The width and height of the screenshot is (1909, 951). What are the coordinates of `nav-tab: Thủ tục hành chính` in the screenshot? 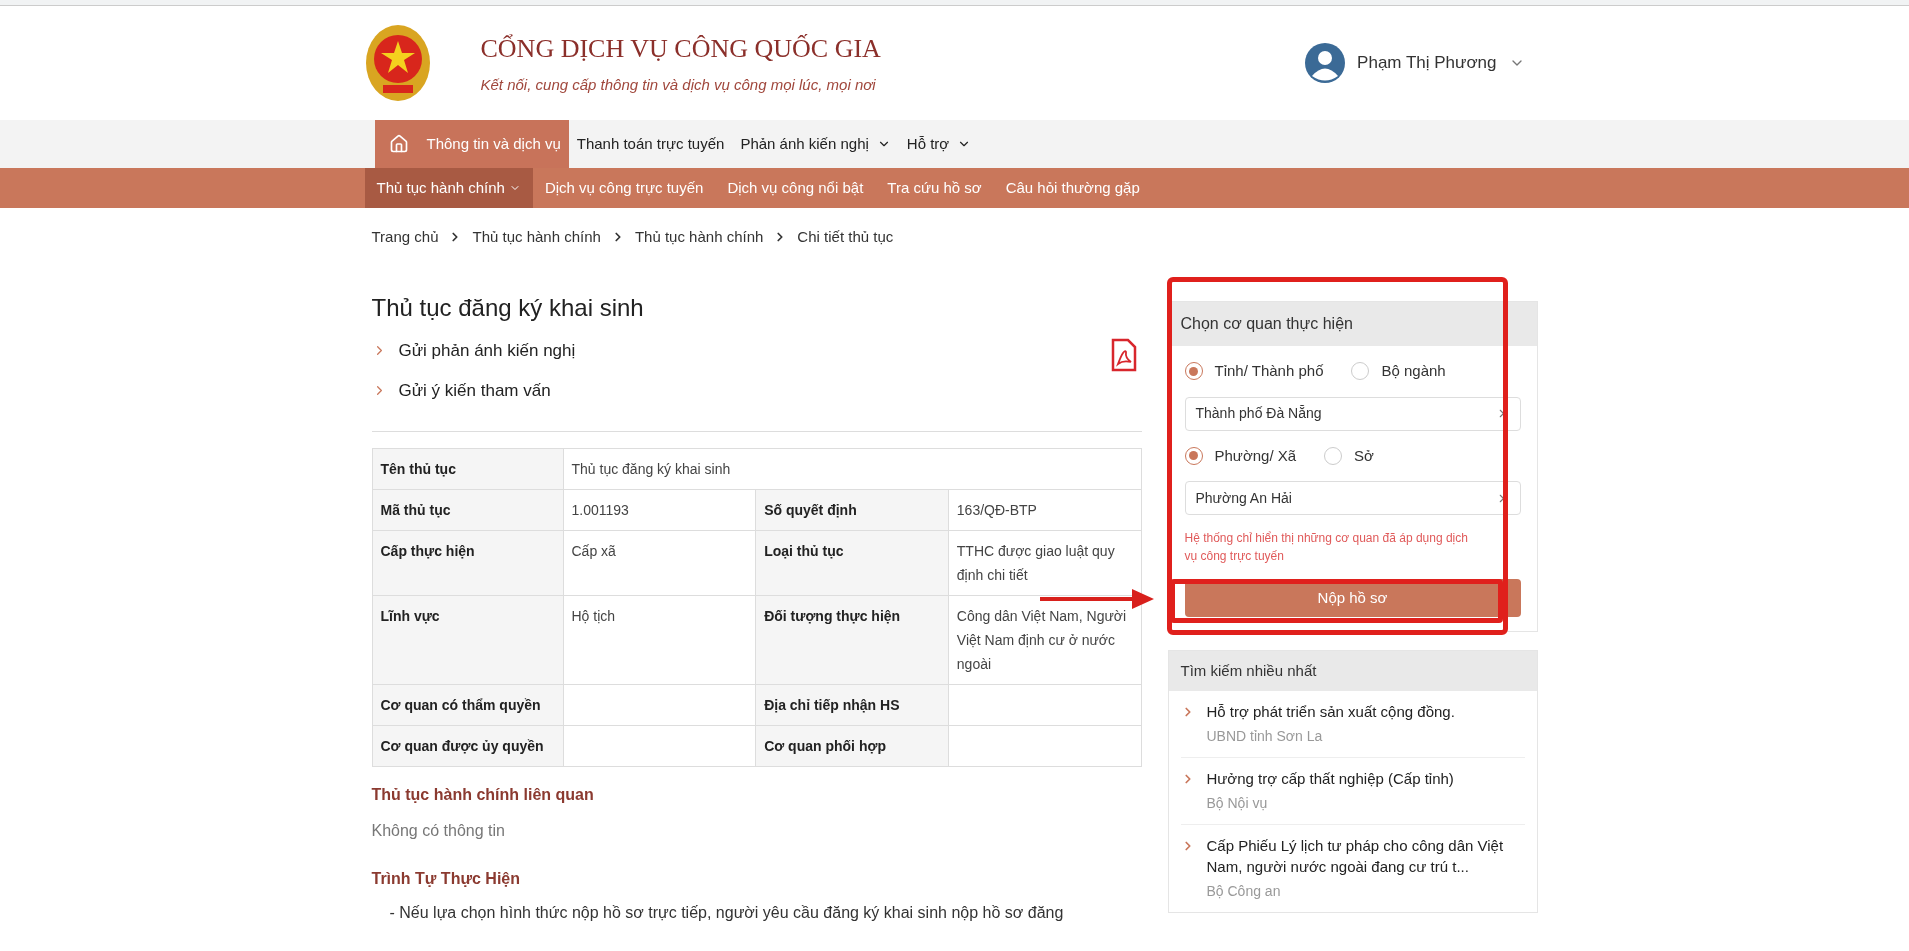 It's located at (448, 188).